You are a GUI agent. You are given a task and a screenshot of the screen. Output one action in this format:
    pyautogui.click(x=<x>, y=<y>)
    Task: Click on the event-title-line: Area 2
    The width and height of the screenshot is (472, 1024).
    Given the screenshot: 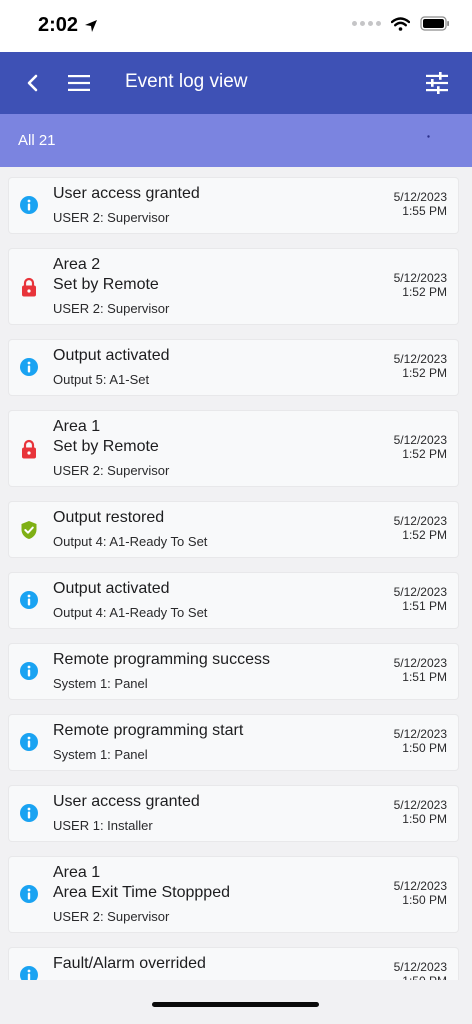 What is the action you would take?
    pyautogui.click(x=77, y=264)
    